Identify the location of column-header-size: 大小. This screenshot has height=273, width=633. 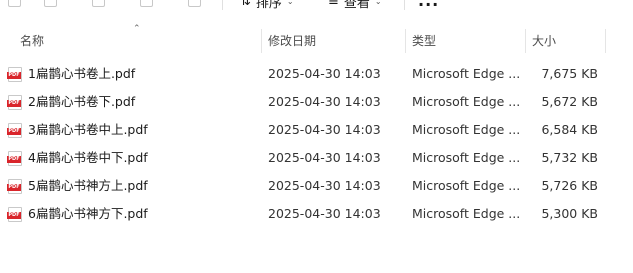
(544, 41).